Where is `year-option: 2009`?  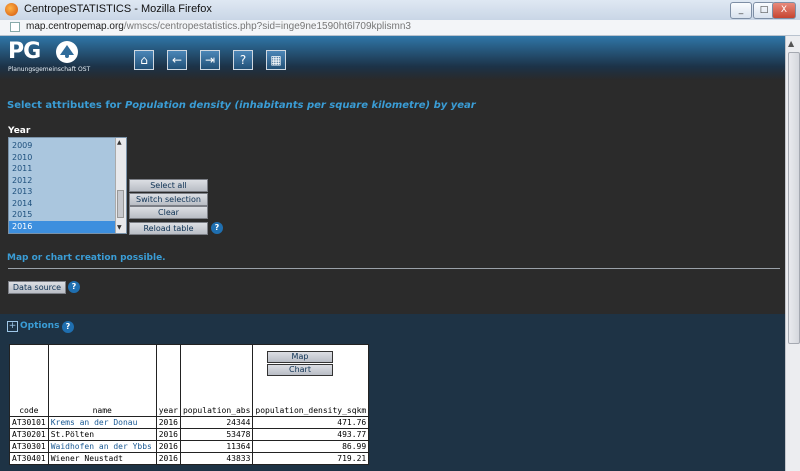 year-option: 2009 is located at coordinates (63, 146).